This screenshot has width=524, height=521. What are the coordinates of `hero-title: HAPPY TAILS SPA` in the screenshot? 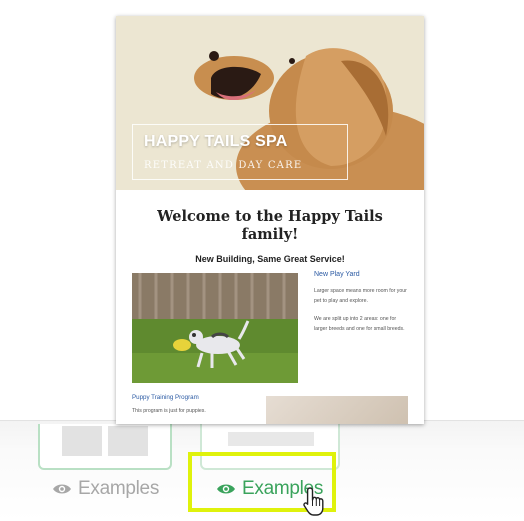 It's located at (216, 141).